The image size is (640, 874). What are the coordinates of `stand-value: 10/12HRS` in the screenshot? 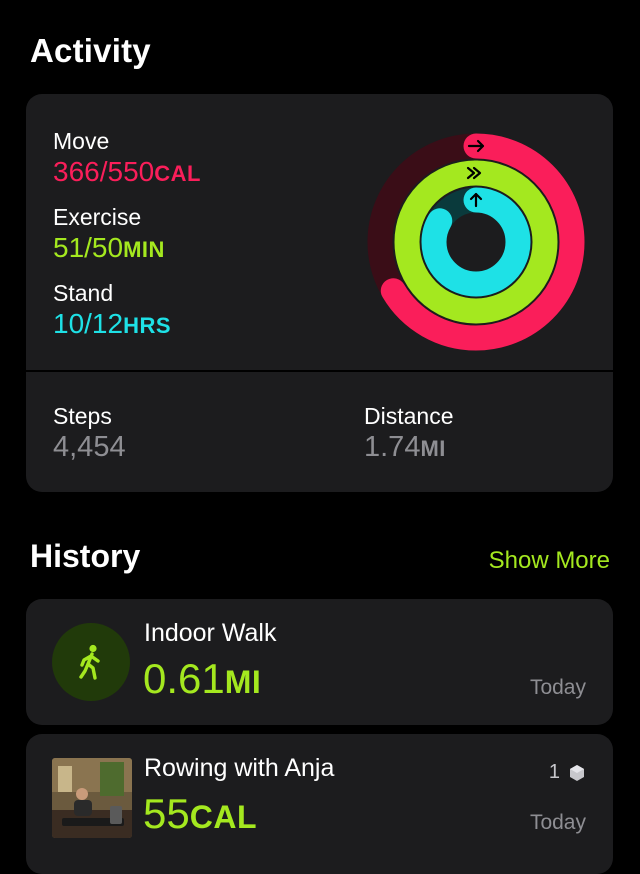 It's located at (112, 324).